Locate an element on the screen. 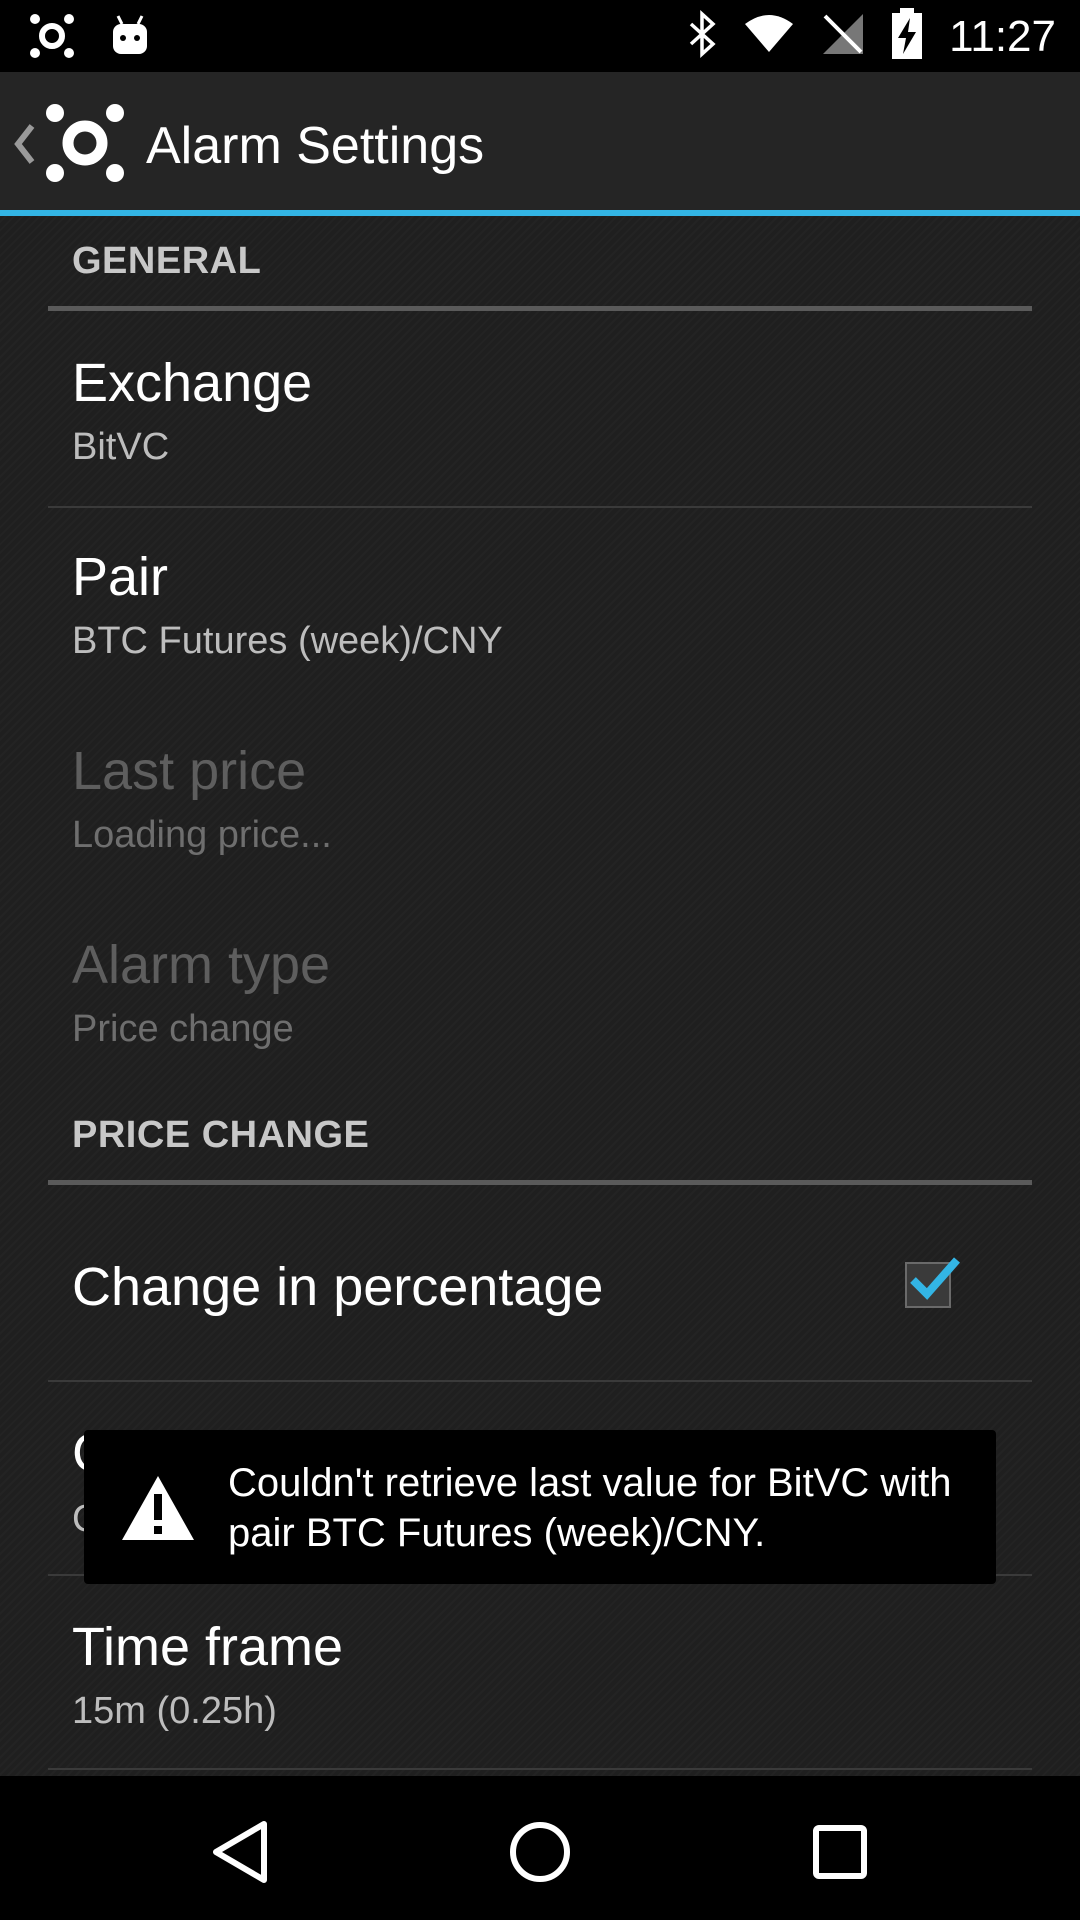  section-header-general: GENERAL is located at coordinates (167, 261).